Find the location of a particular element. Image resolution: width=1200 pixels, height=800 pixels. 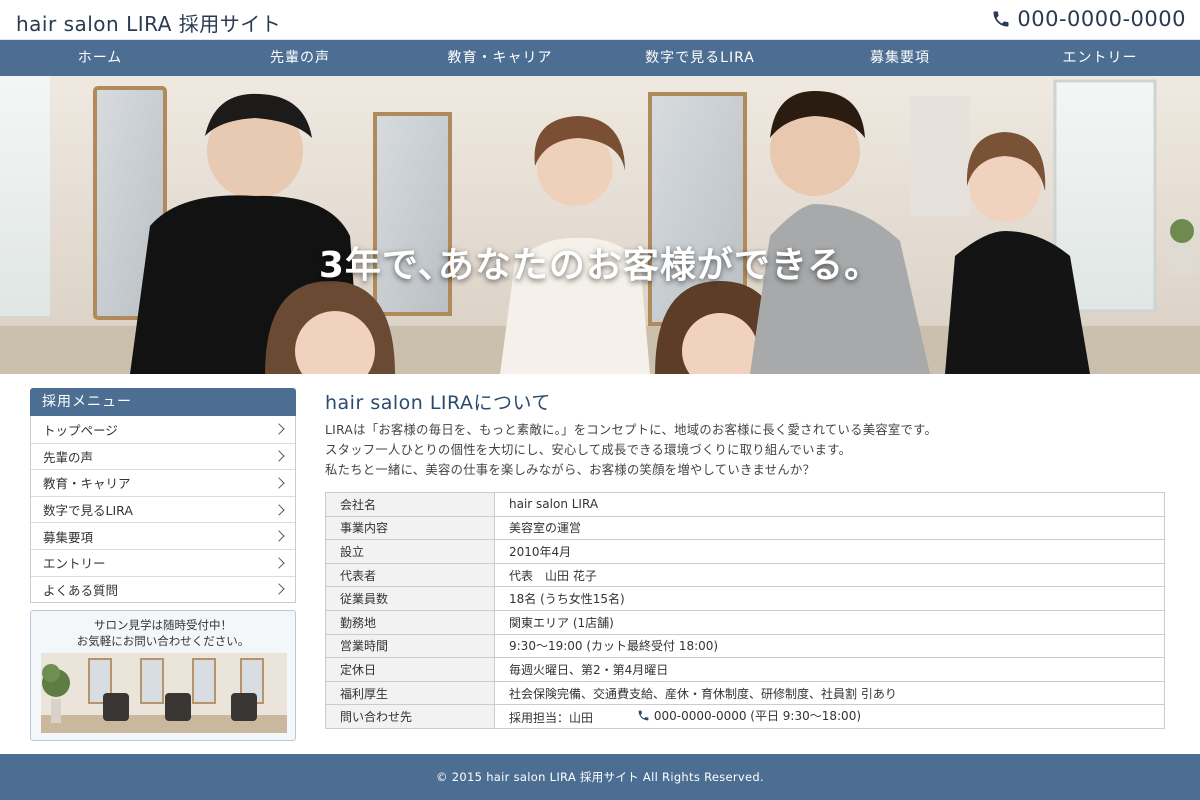

table-value: 9:30〜19:00 (カット最終受付 18:00) is located at coordinates (829, 646).